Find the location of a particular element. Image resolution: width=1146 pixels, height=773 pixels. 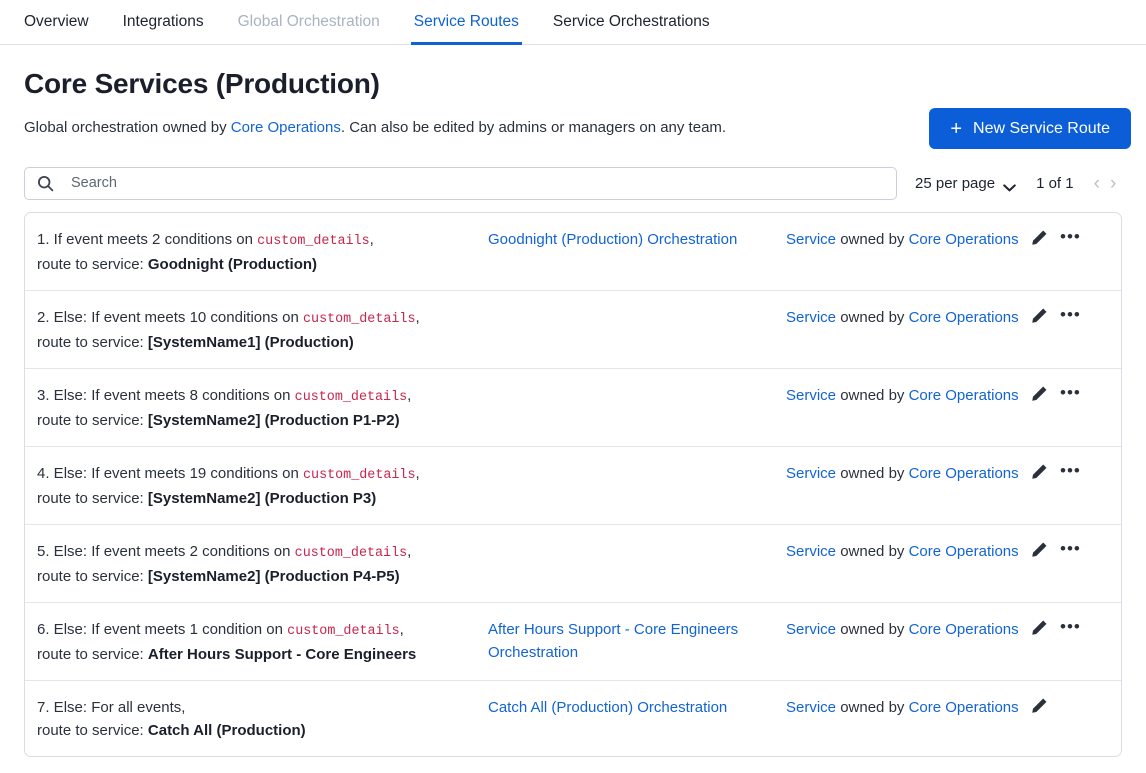

search-box is located at coordinates (460, 183).